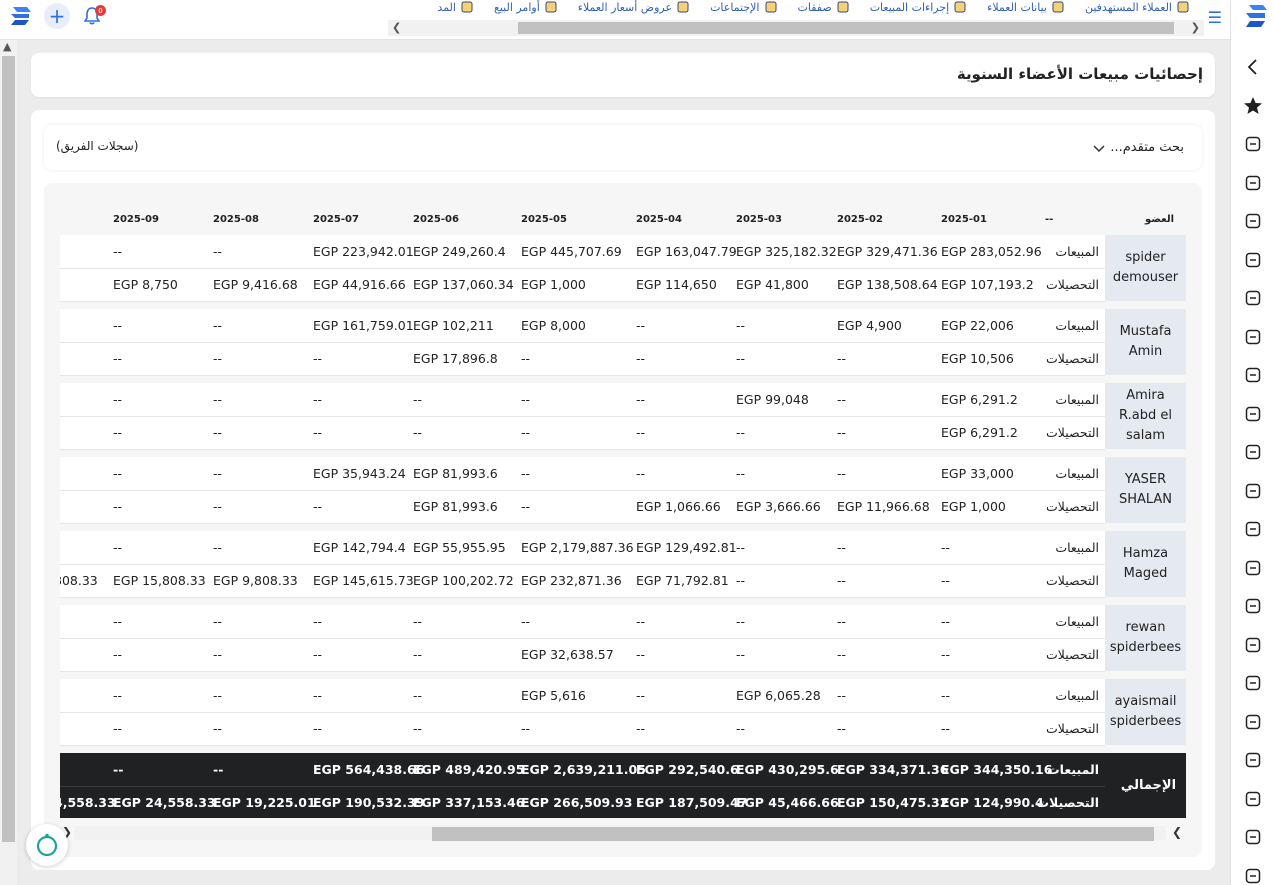 This screenshot has height=885, width=1273. What do you see at coordinates (580, 770) in the screenshot?
I see `total-value-cell: EGP 2,639,211.05` at bounding box center [580, 770].